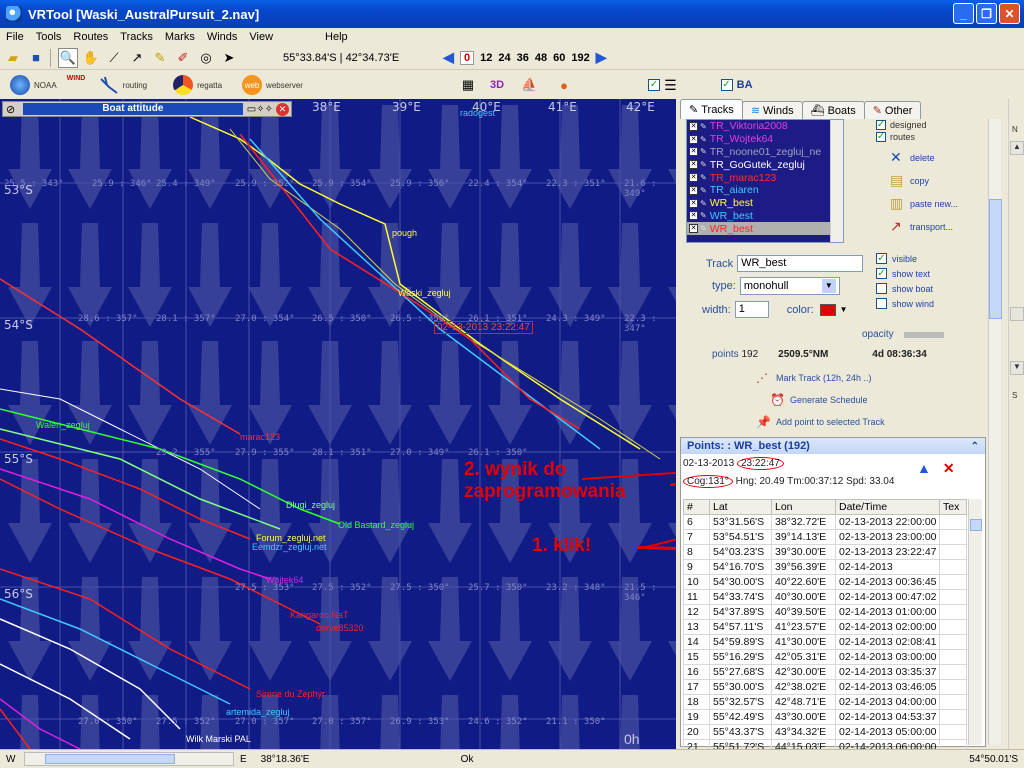 The image size is (1024, 768). I want to click on hscroll-thumb, so click(110, 759).